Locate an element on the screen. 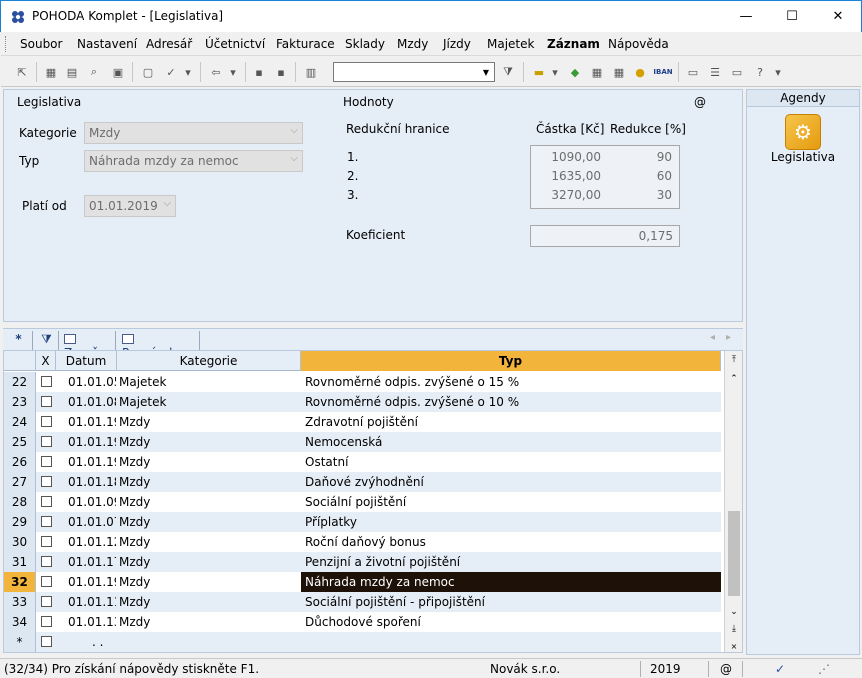  new-record-row: * . . is located at coordinates (362, 642).